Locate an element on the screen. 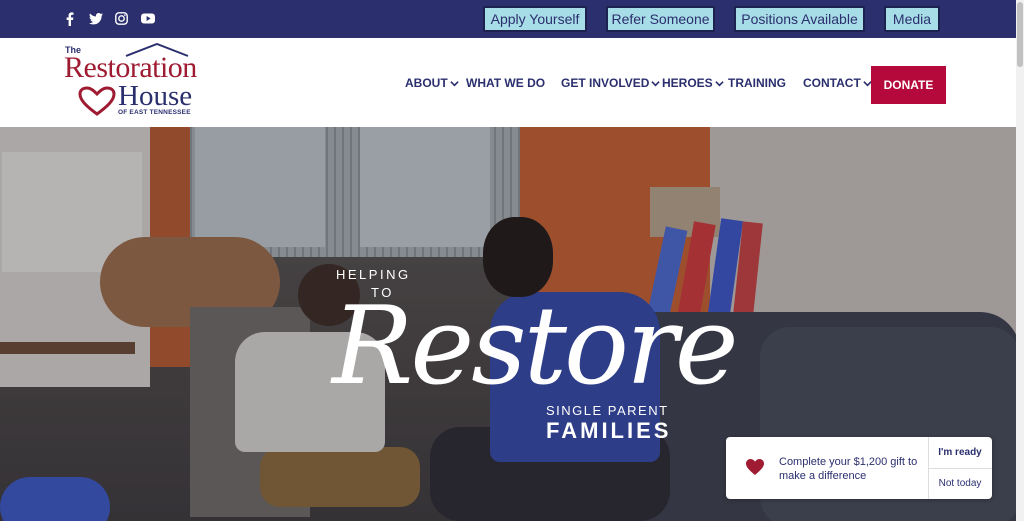  nav-contact: CONTACT is located at coordinates (837, 83).